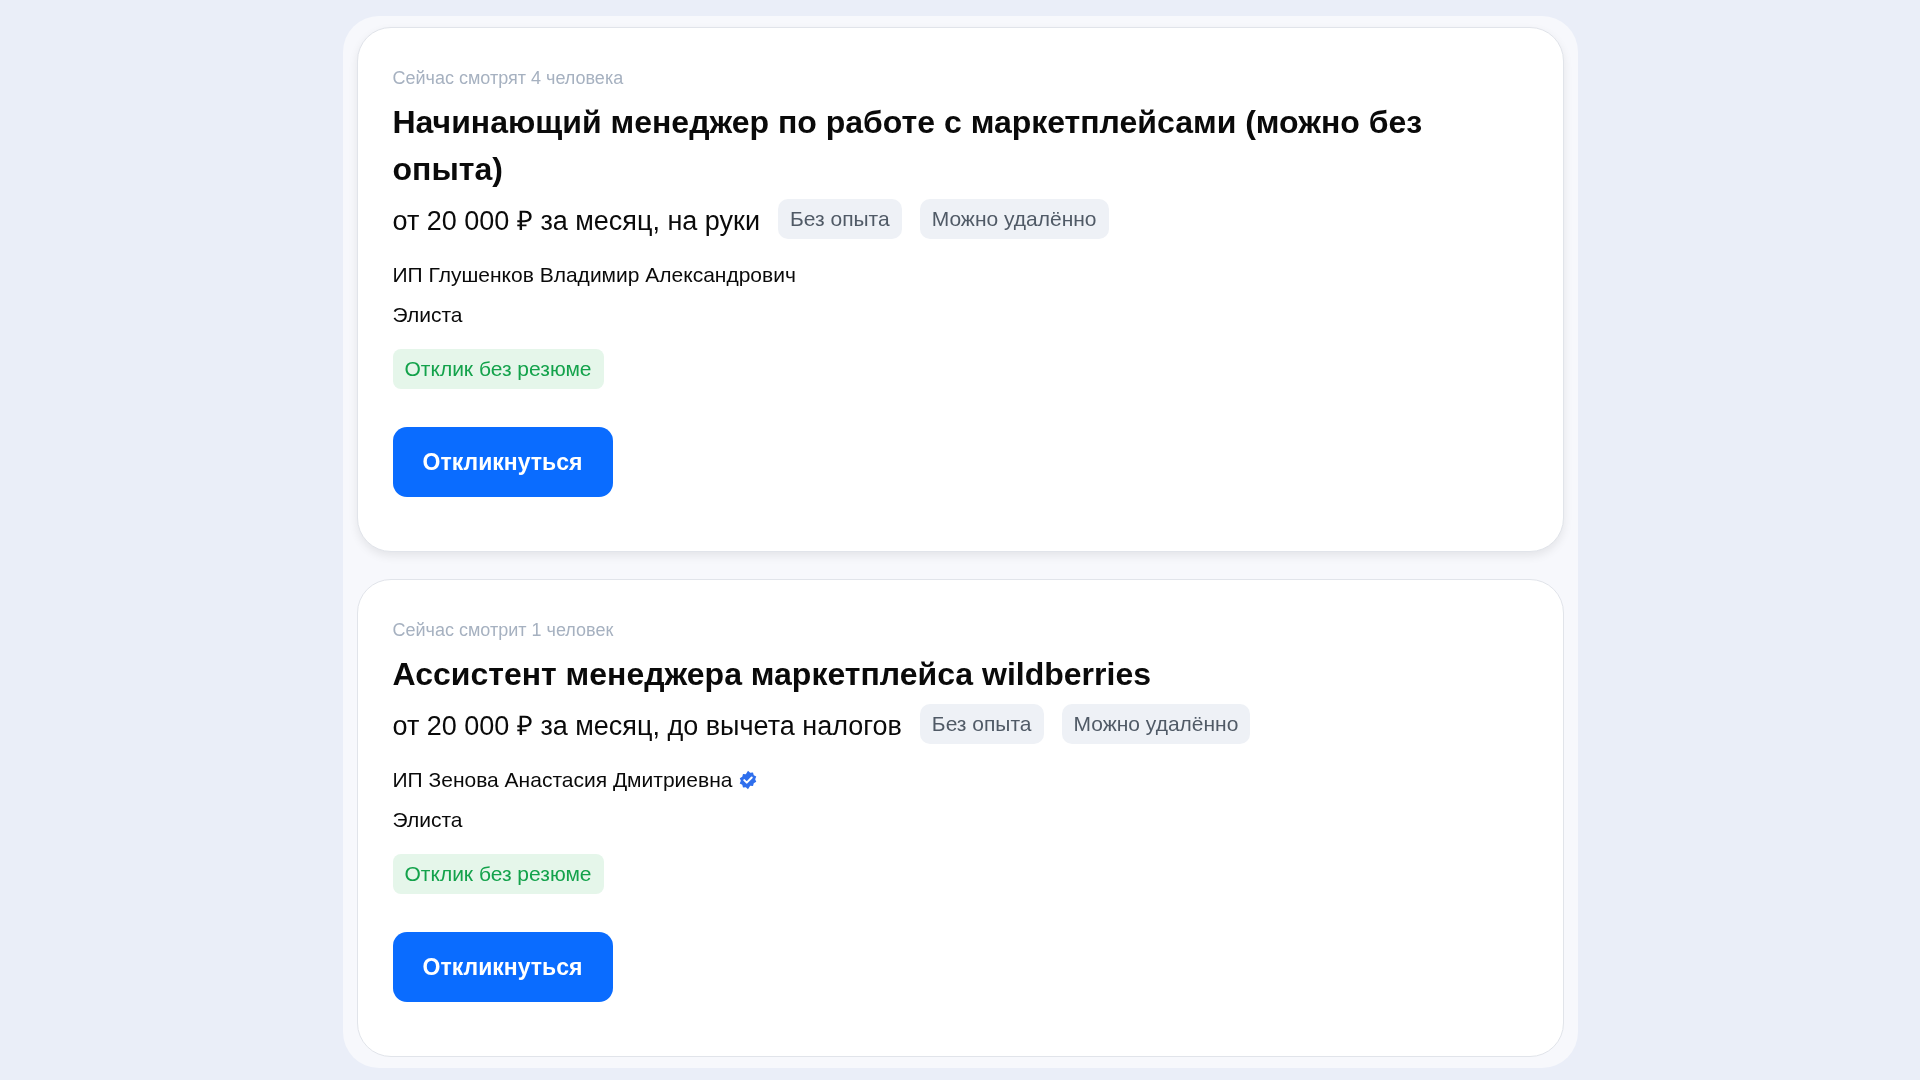 This screenshot has height=1080, width=1920. I want to click on vacancy-title: Ассистент менеджера маркетплейса wildberries, so click(771, 674).